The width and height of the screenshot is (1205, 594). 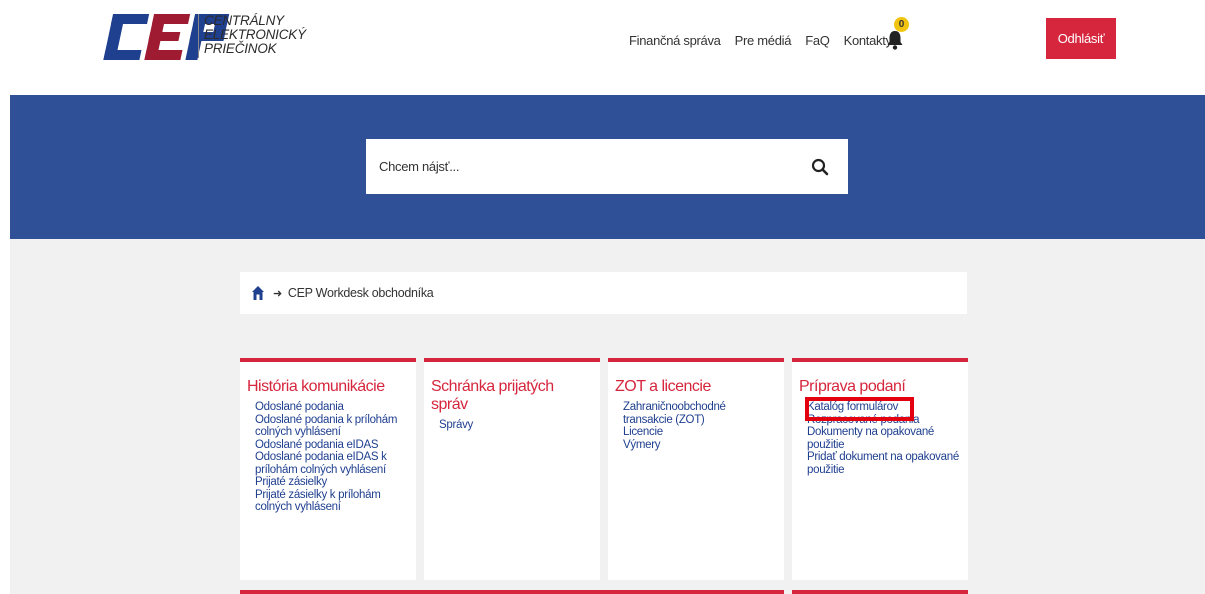 What do you see at coordinates (277, 293) in the screenshot?
I see `breadcrumb-arrow-icon: ➜` at bounding box center [277, 293].